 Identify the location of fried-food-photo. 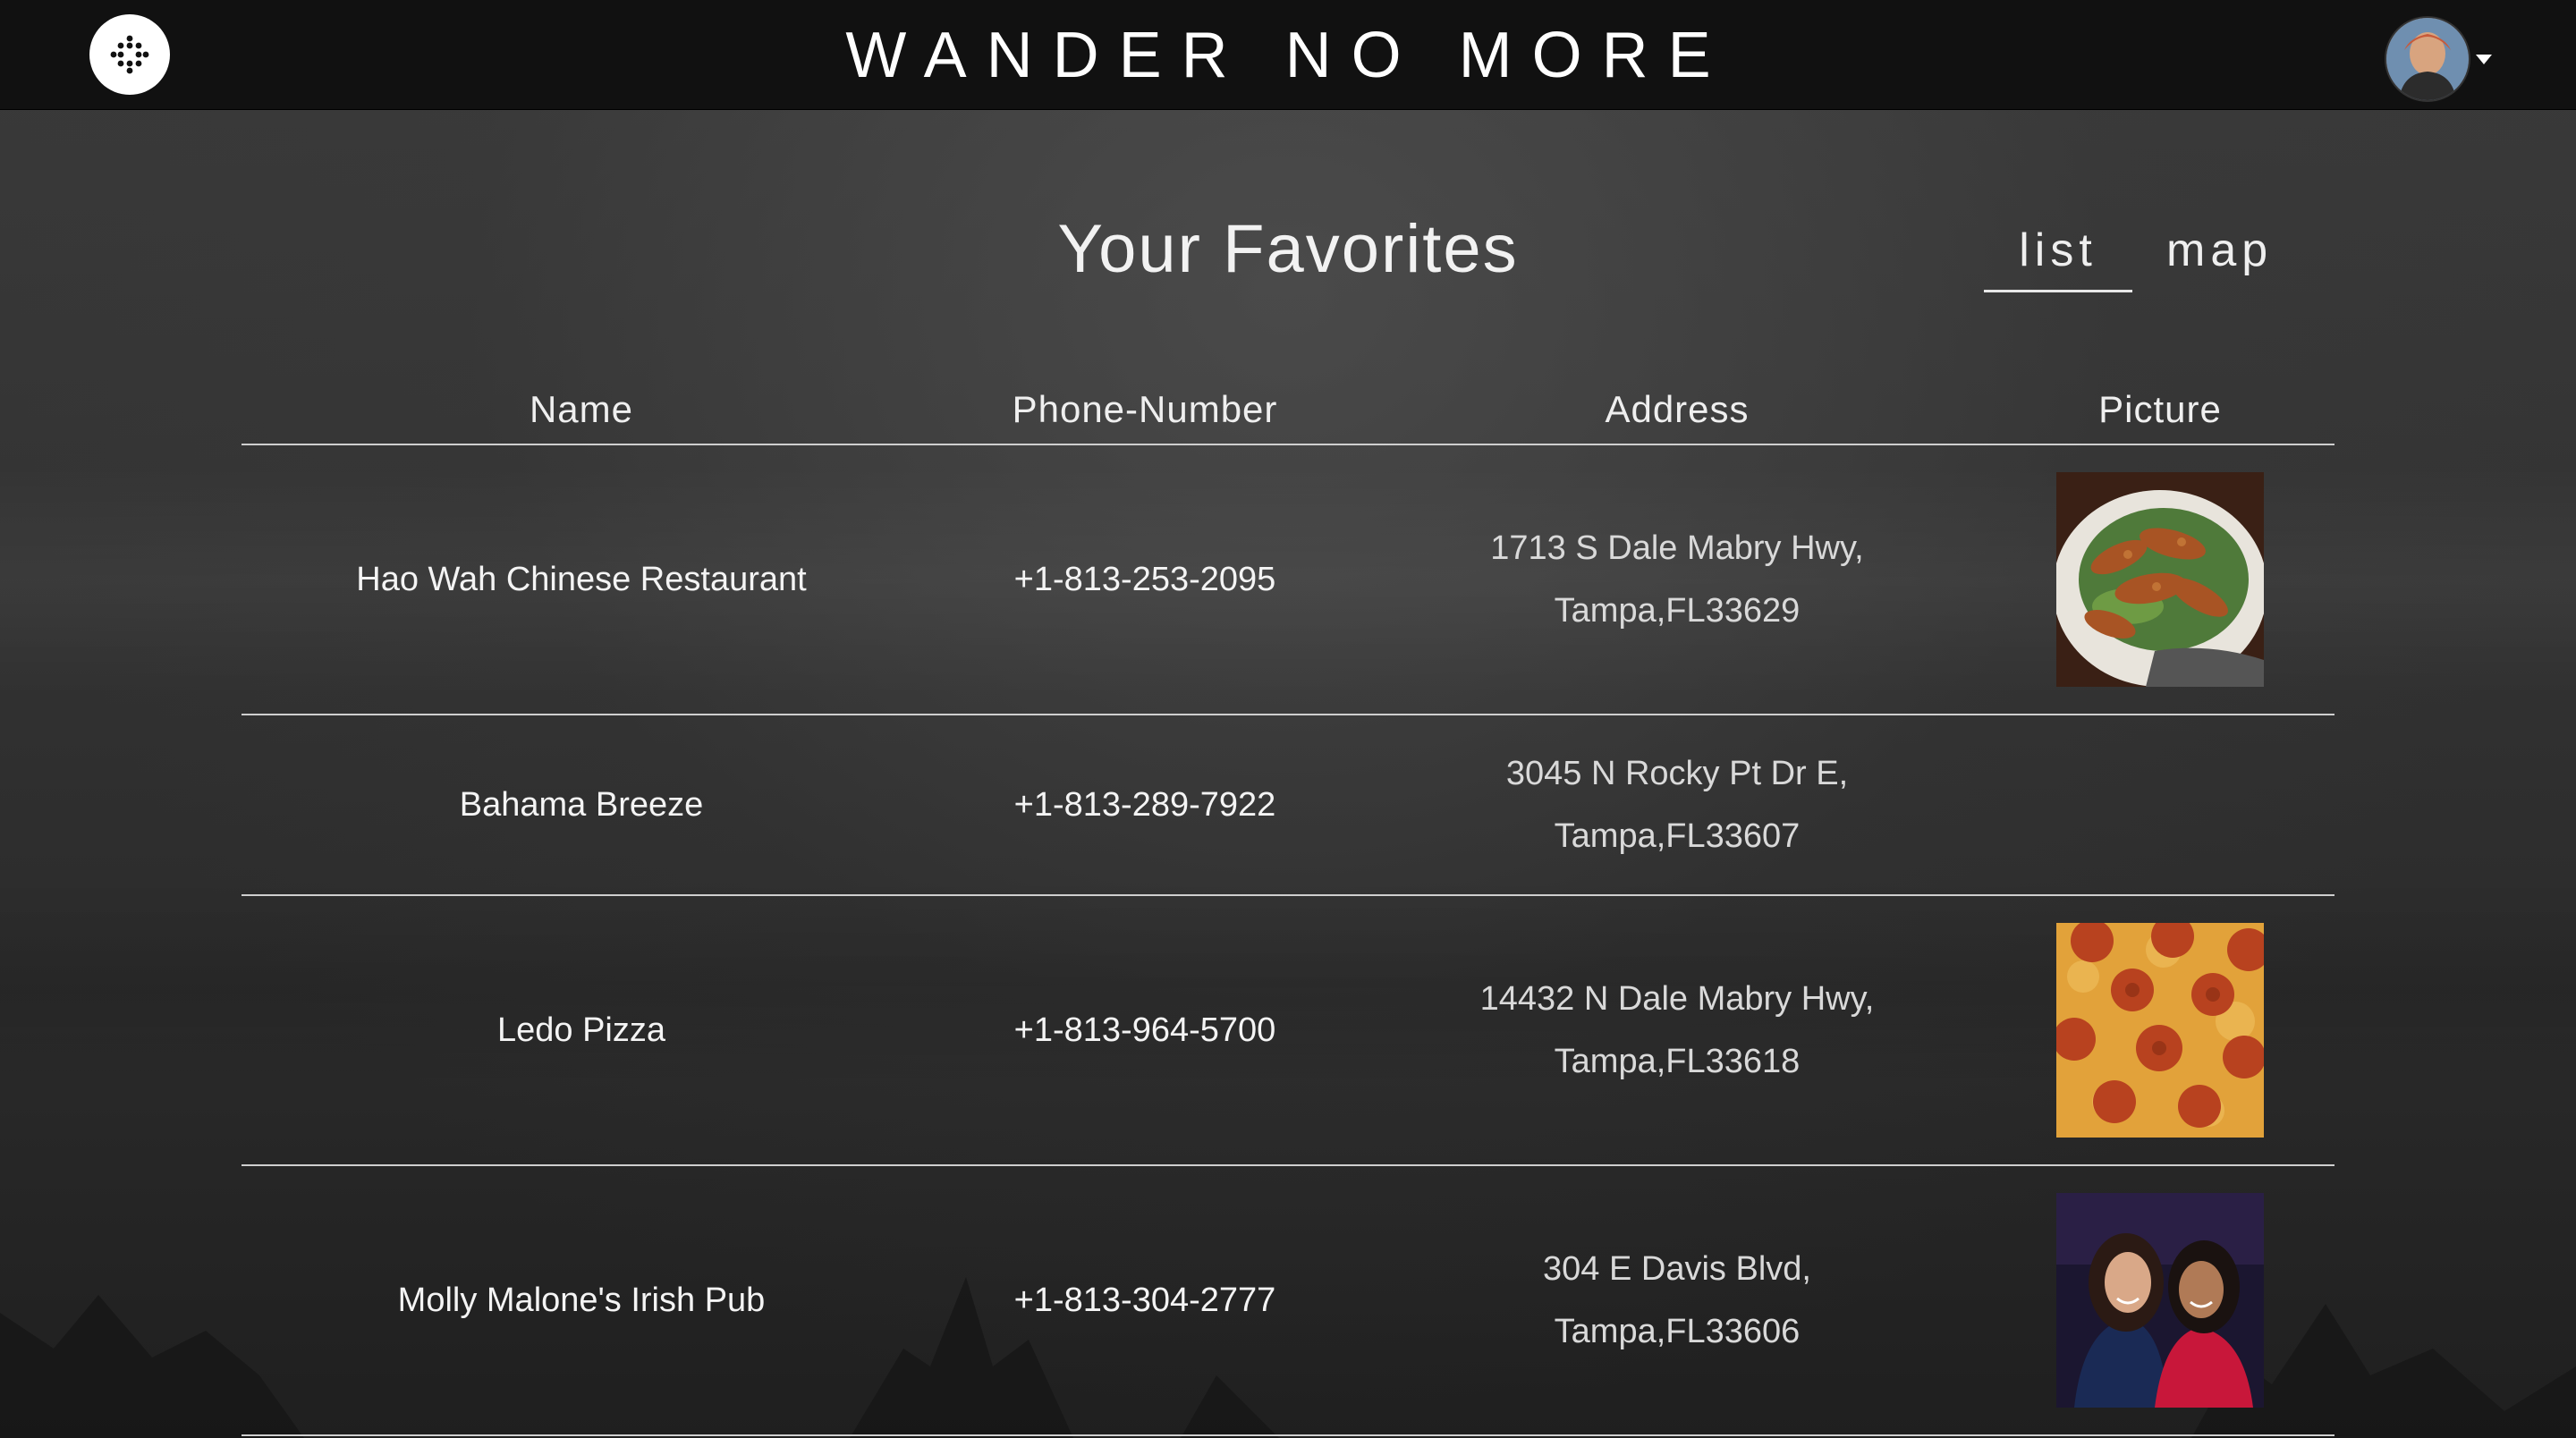
(2160, 579).